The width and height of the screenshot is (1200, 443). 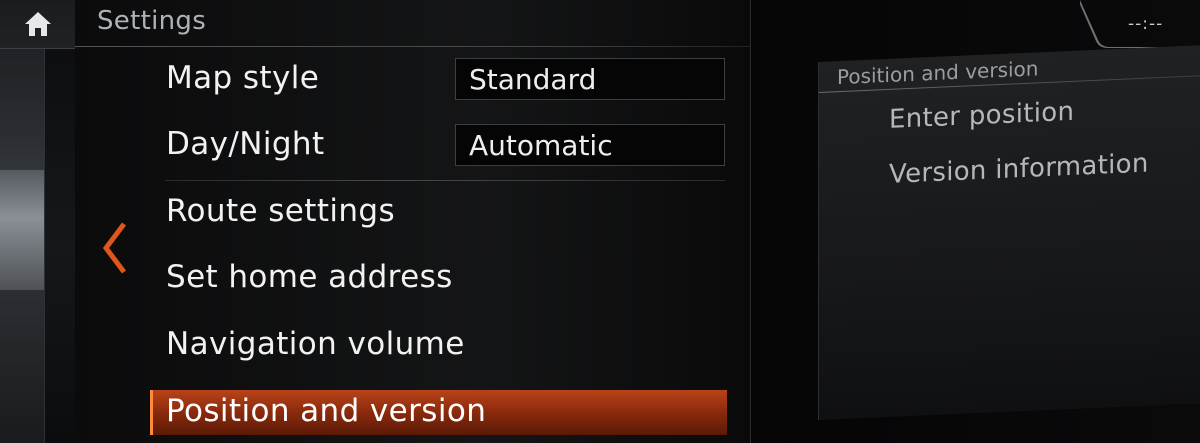 I want to click on page-title: Settings, so click(x=152, y=21).